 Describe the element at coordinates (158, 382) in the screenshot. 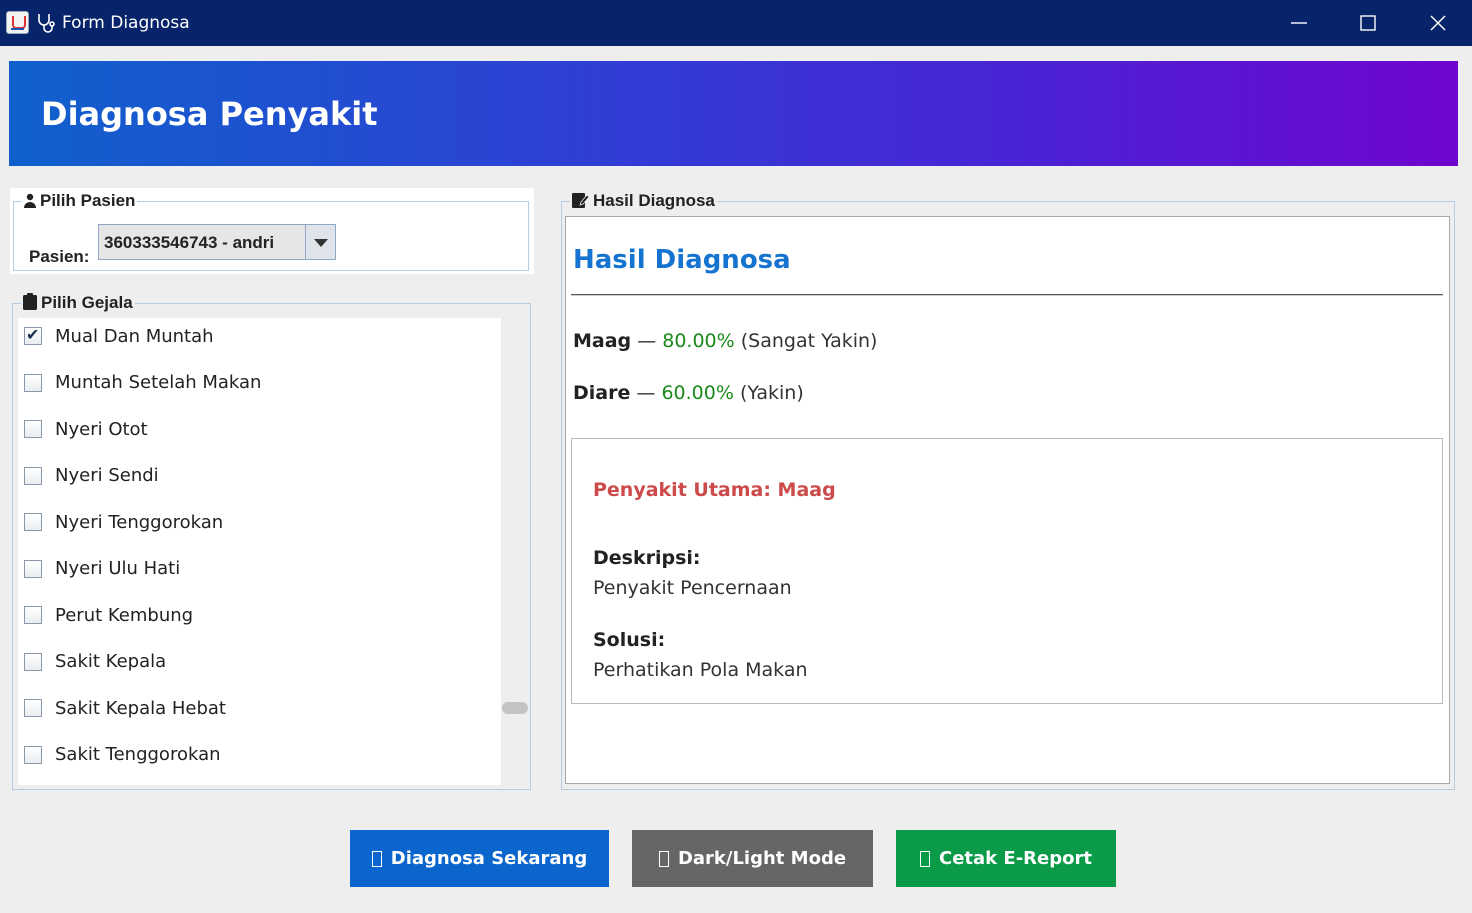

I see `gejala-label: Muntah Setelah Makan` at that location.